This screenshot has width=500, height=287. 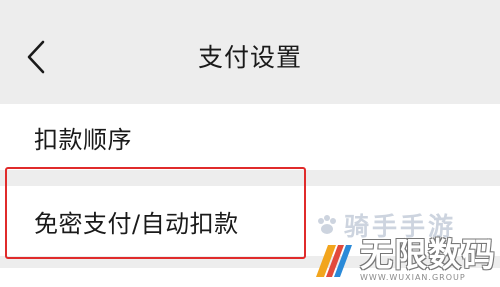 What do you see at coordinates (136, 223) in the screenshot?
I see `settings-item-label: 免密支付/自动扣款` at bounding box center [136, 223].